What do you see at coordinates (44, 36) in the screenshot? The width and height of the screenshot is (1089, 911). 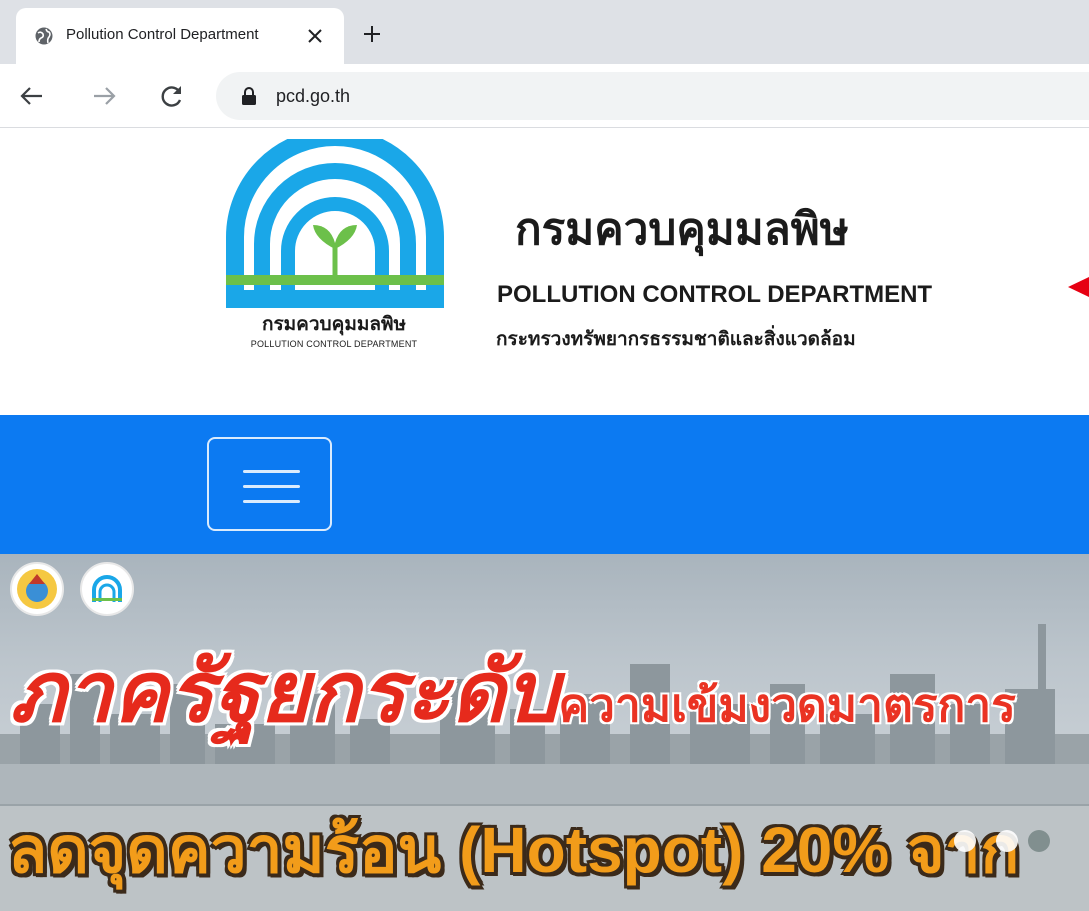 I see `globe-icon` at bounding box center [44, 36].